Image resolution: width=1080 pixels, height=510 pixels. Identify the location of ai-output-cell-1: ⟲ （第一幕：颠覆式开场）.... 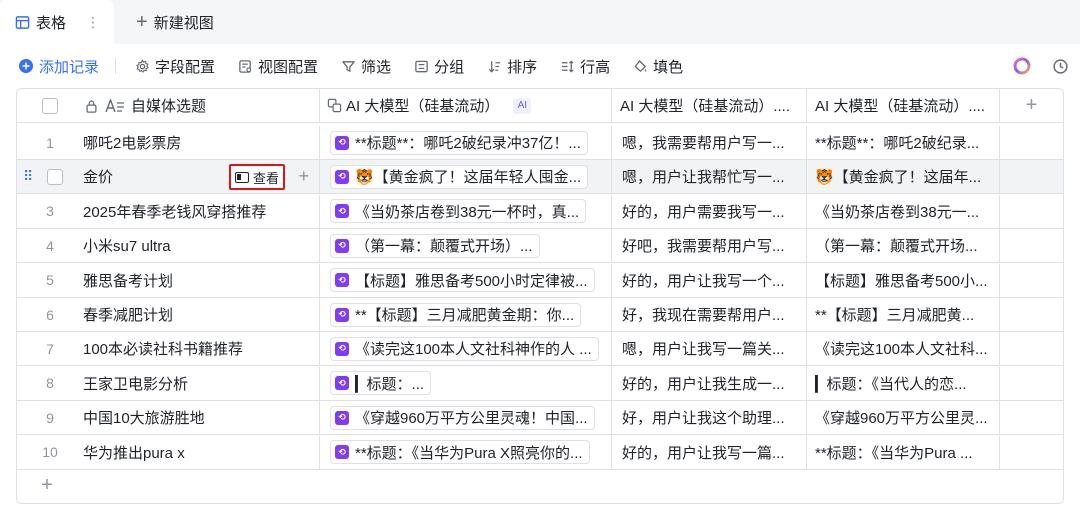
(466, 246).